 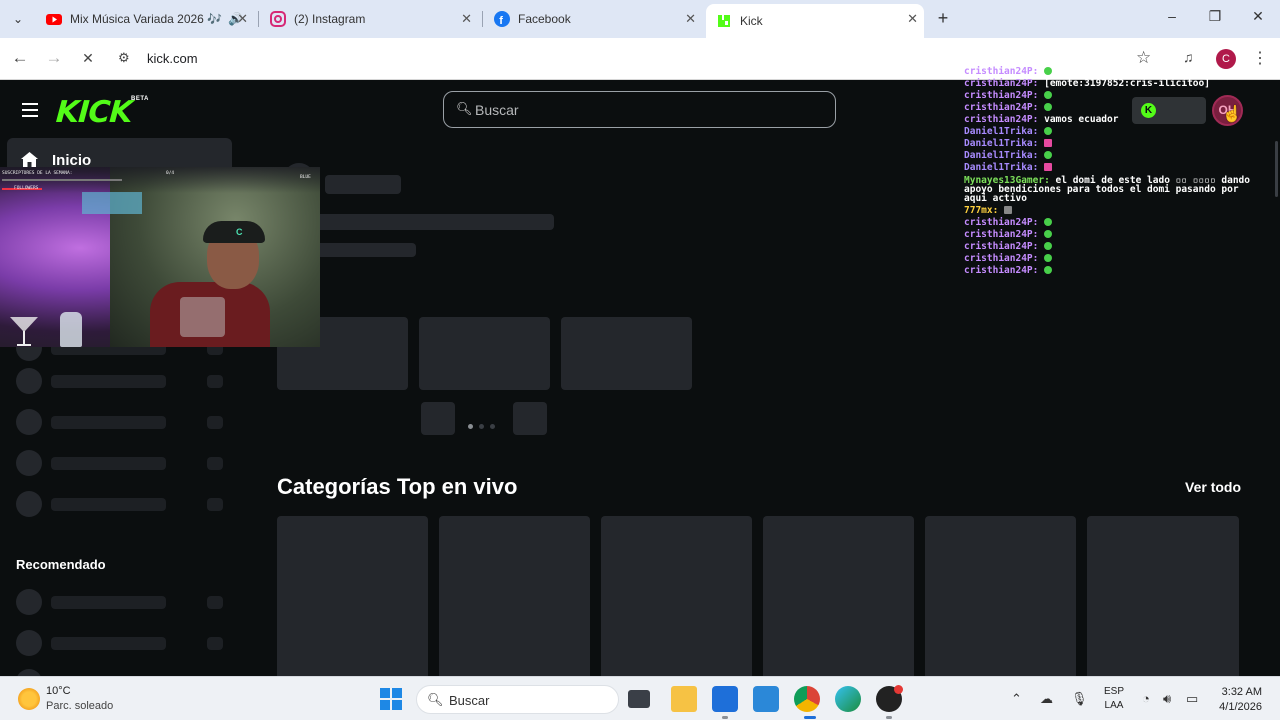 What do you see at coordinates (20, 58) in the screenshot?
I see `back-button: ←` at bounding box center [20, 58].